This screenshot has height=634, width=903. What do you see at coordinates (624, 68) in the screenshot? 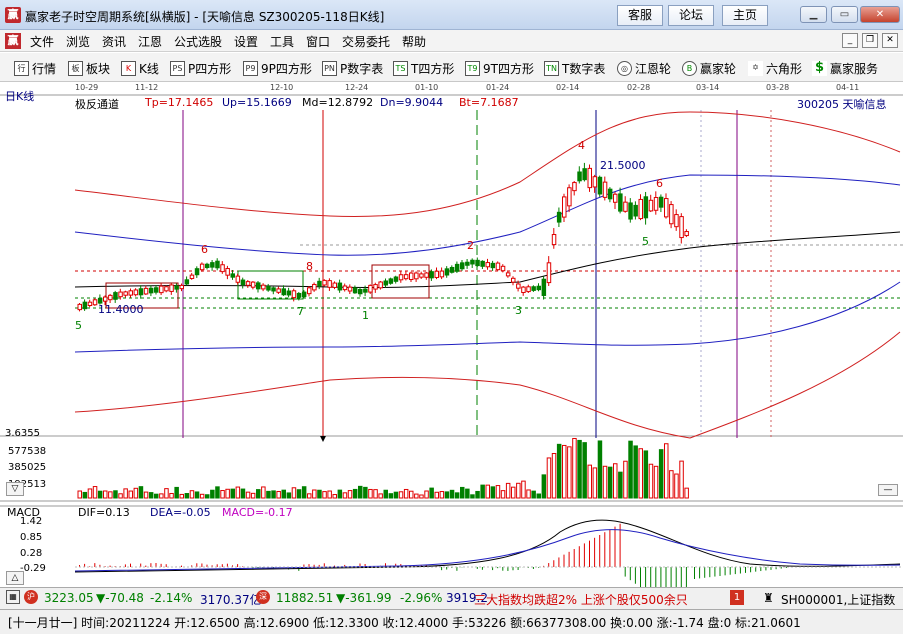
I see `gann-wheel-icon: ◎` at bounding box center [624, 68].